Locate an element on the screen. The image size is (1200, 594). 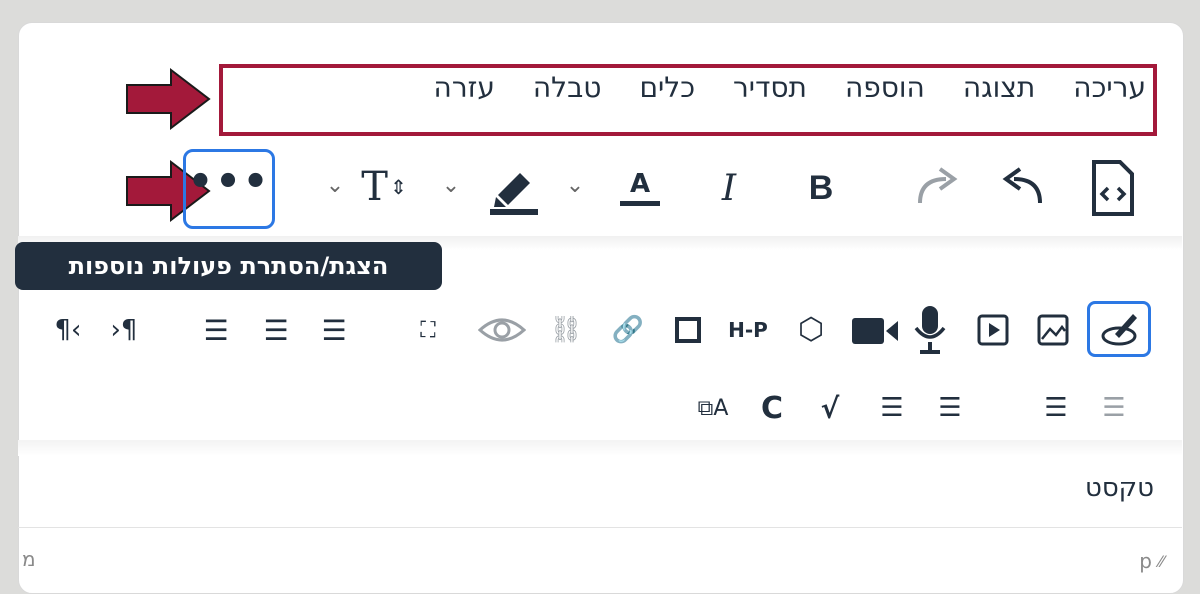
more-dots-icon: ••• is located at coordinates (229, 182).